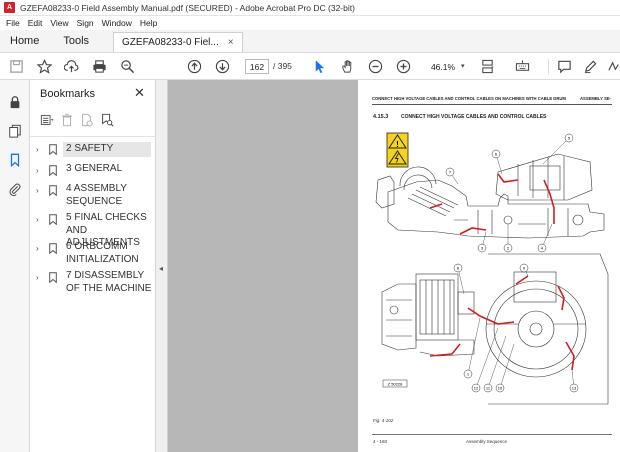  Describe the element at coordinates (67, 120) in the screenshot. I see `delete-bookmark-icon` at that location.